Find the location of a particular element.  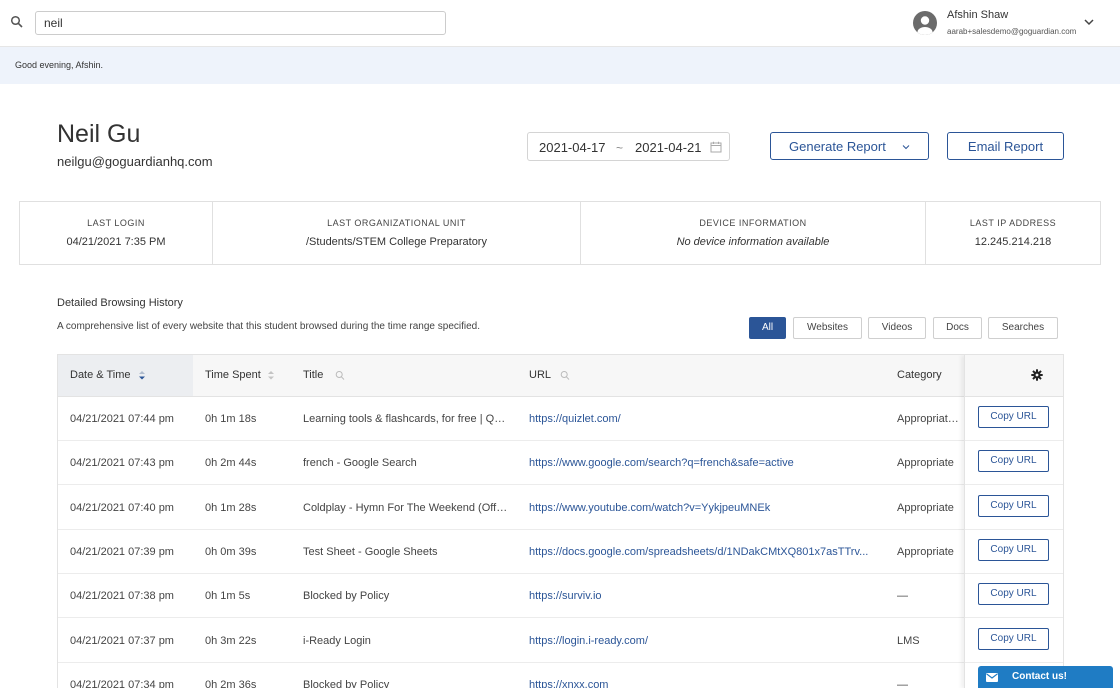

cell-datetime: 04/21/2021 07:43 pm is located at coordinates (122, 463).